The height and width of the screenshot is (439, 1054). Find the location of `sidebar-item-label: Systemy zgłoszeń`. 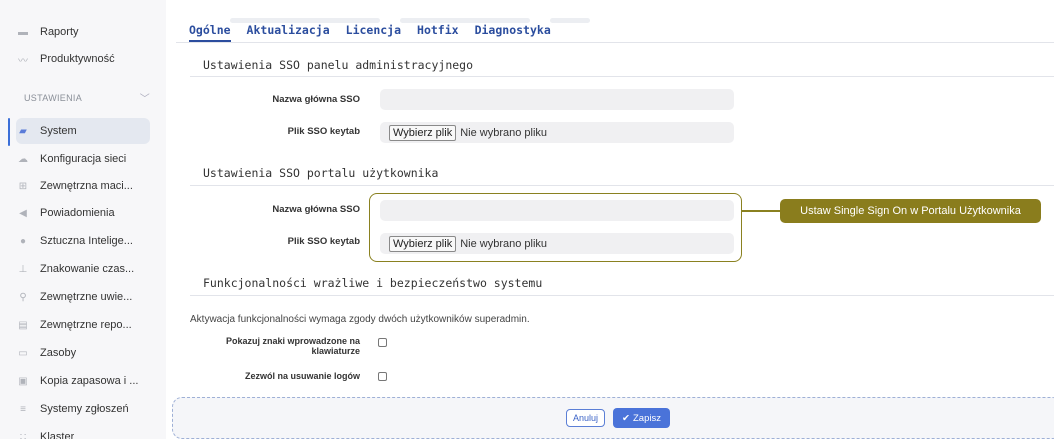

sidebar-item-label: Systemy zgłoszeń is located at coordinates (84, 409).